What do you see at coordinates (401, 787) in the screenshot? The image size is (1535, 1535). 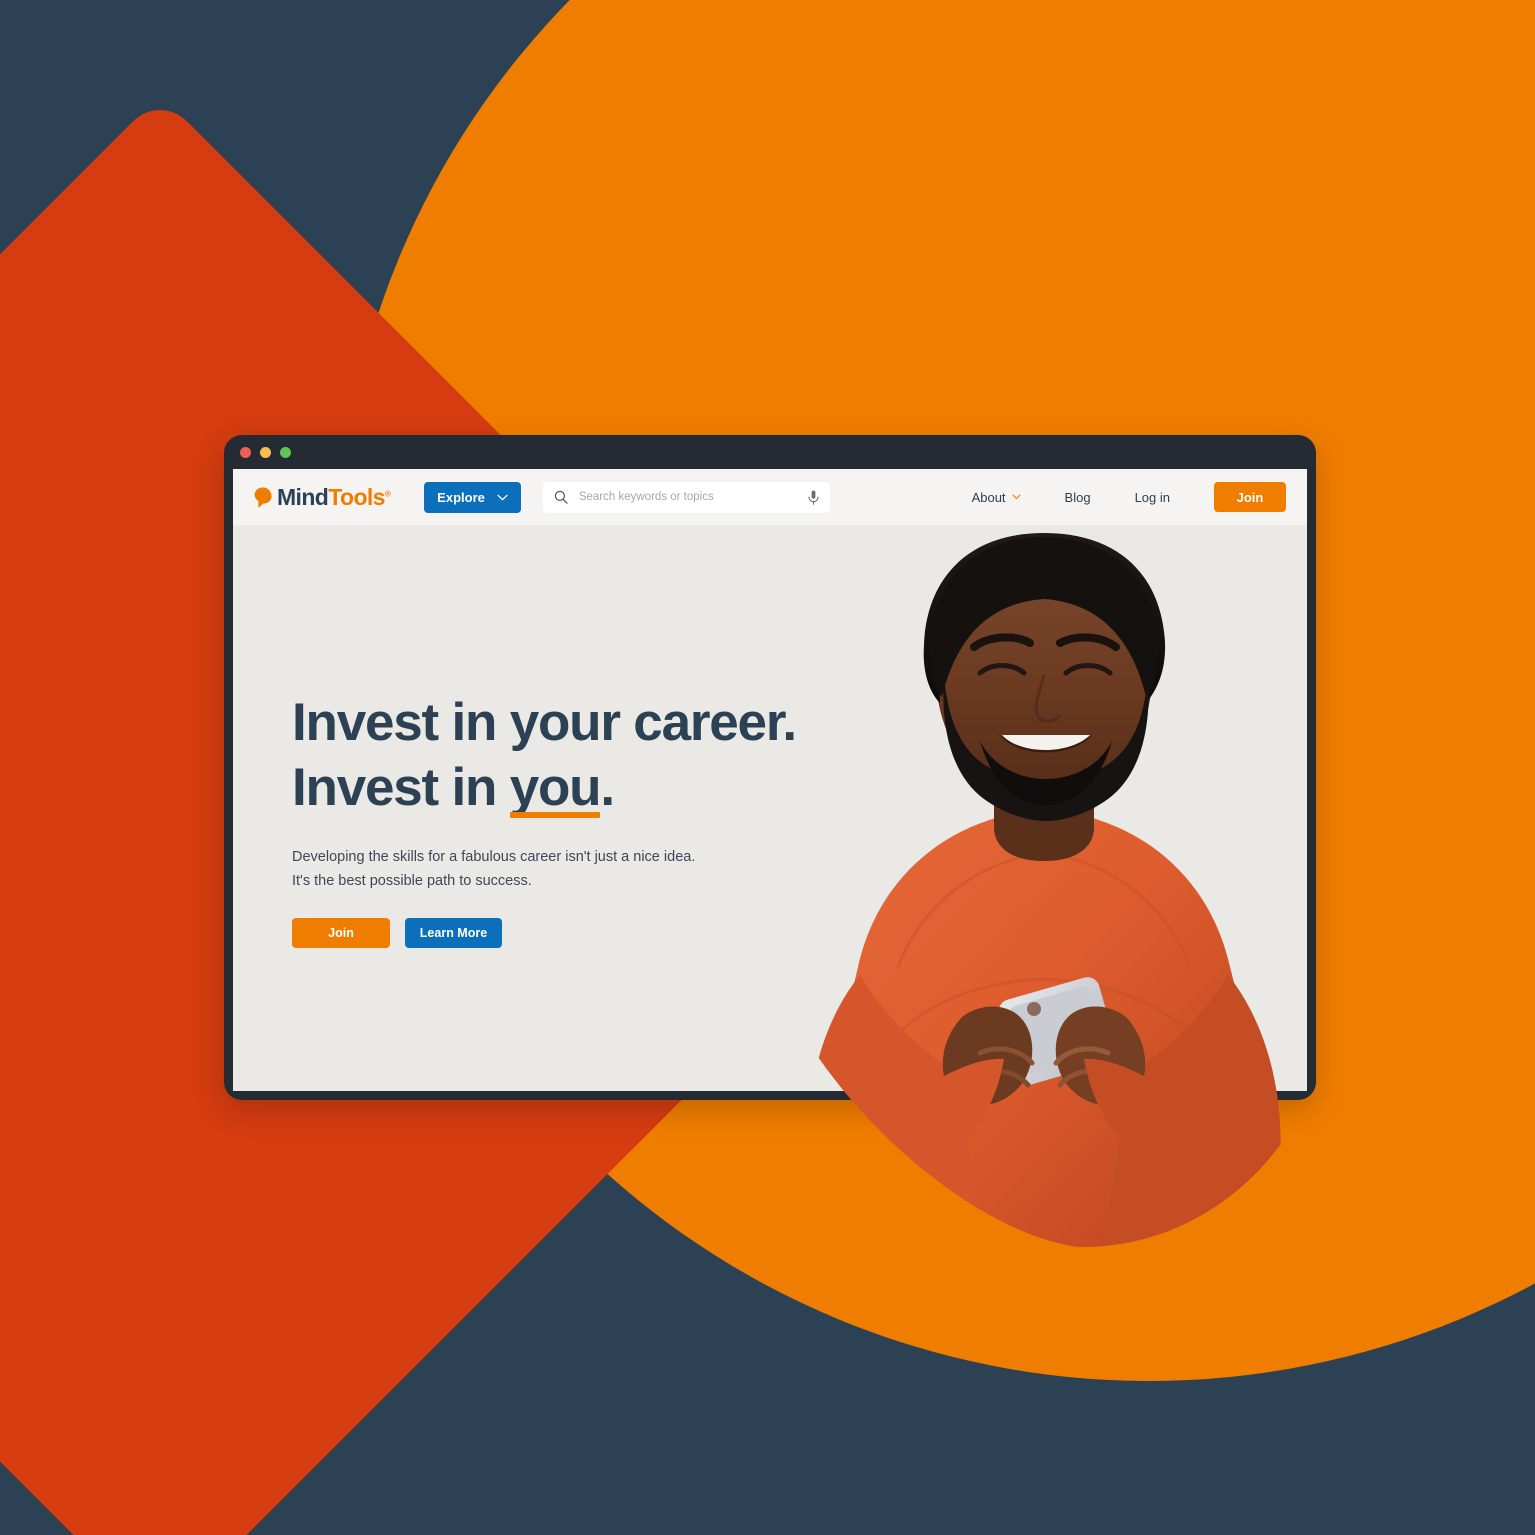 I see `hero-headline-line-2-prefix: Invest in` at bounding box center [401, 787].